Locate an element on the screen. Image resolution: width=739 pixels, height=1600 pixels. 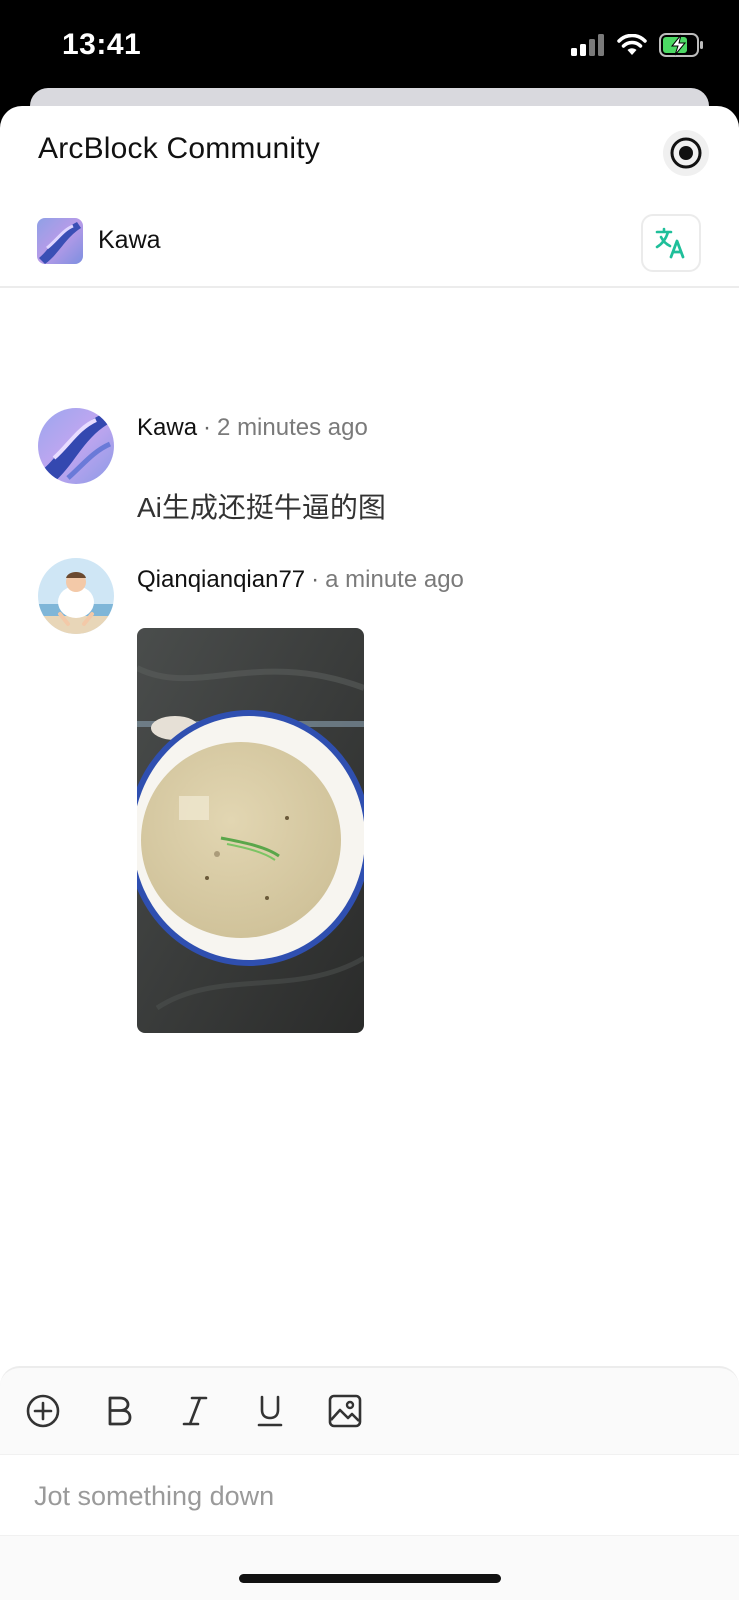
italic-button is located at coordinates (195, 1411).